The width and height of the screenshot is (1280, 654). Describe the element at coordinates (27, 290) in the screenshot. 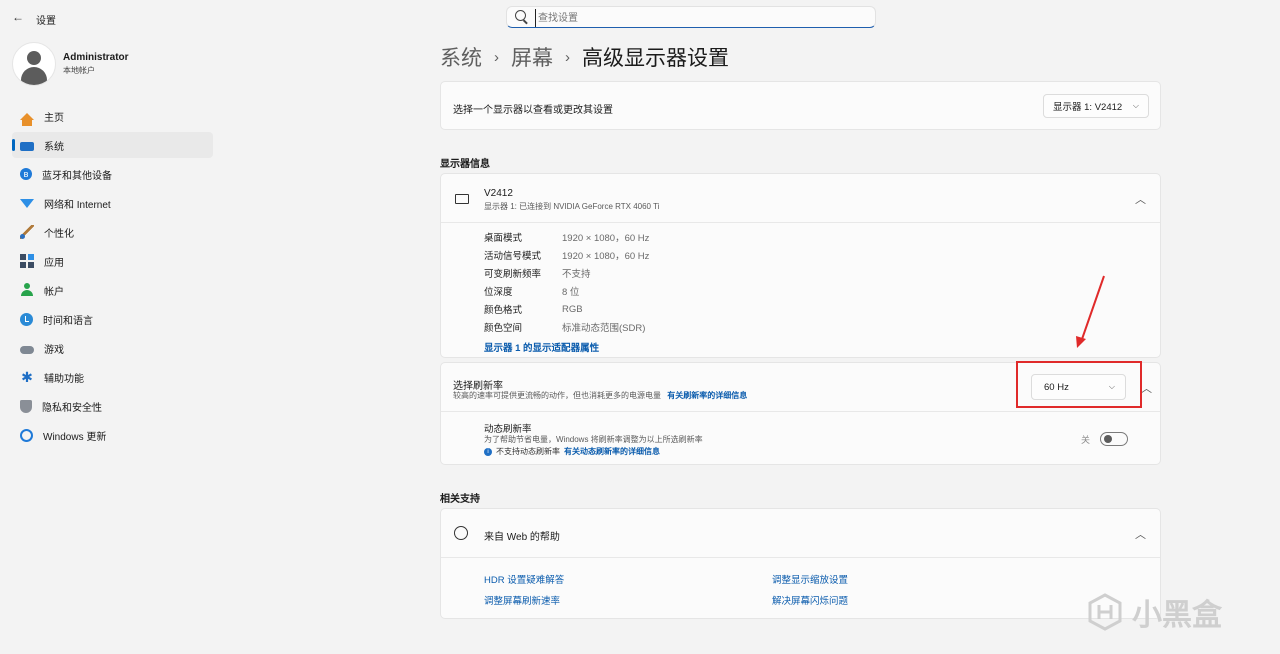

I see `account-icon` at that location.